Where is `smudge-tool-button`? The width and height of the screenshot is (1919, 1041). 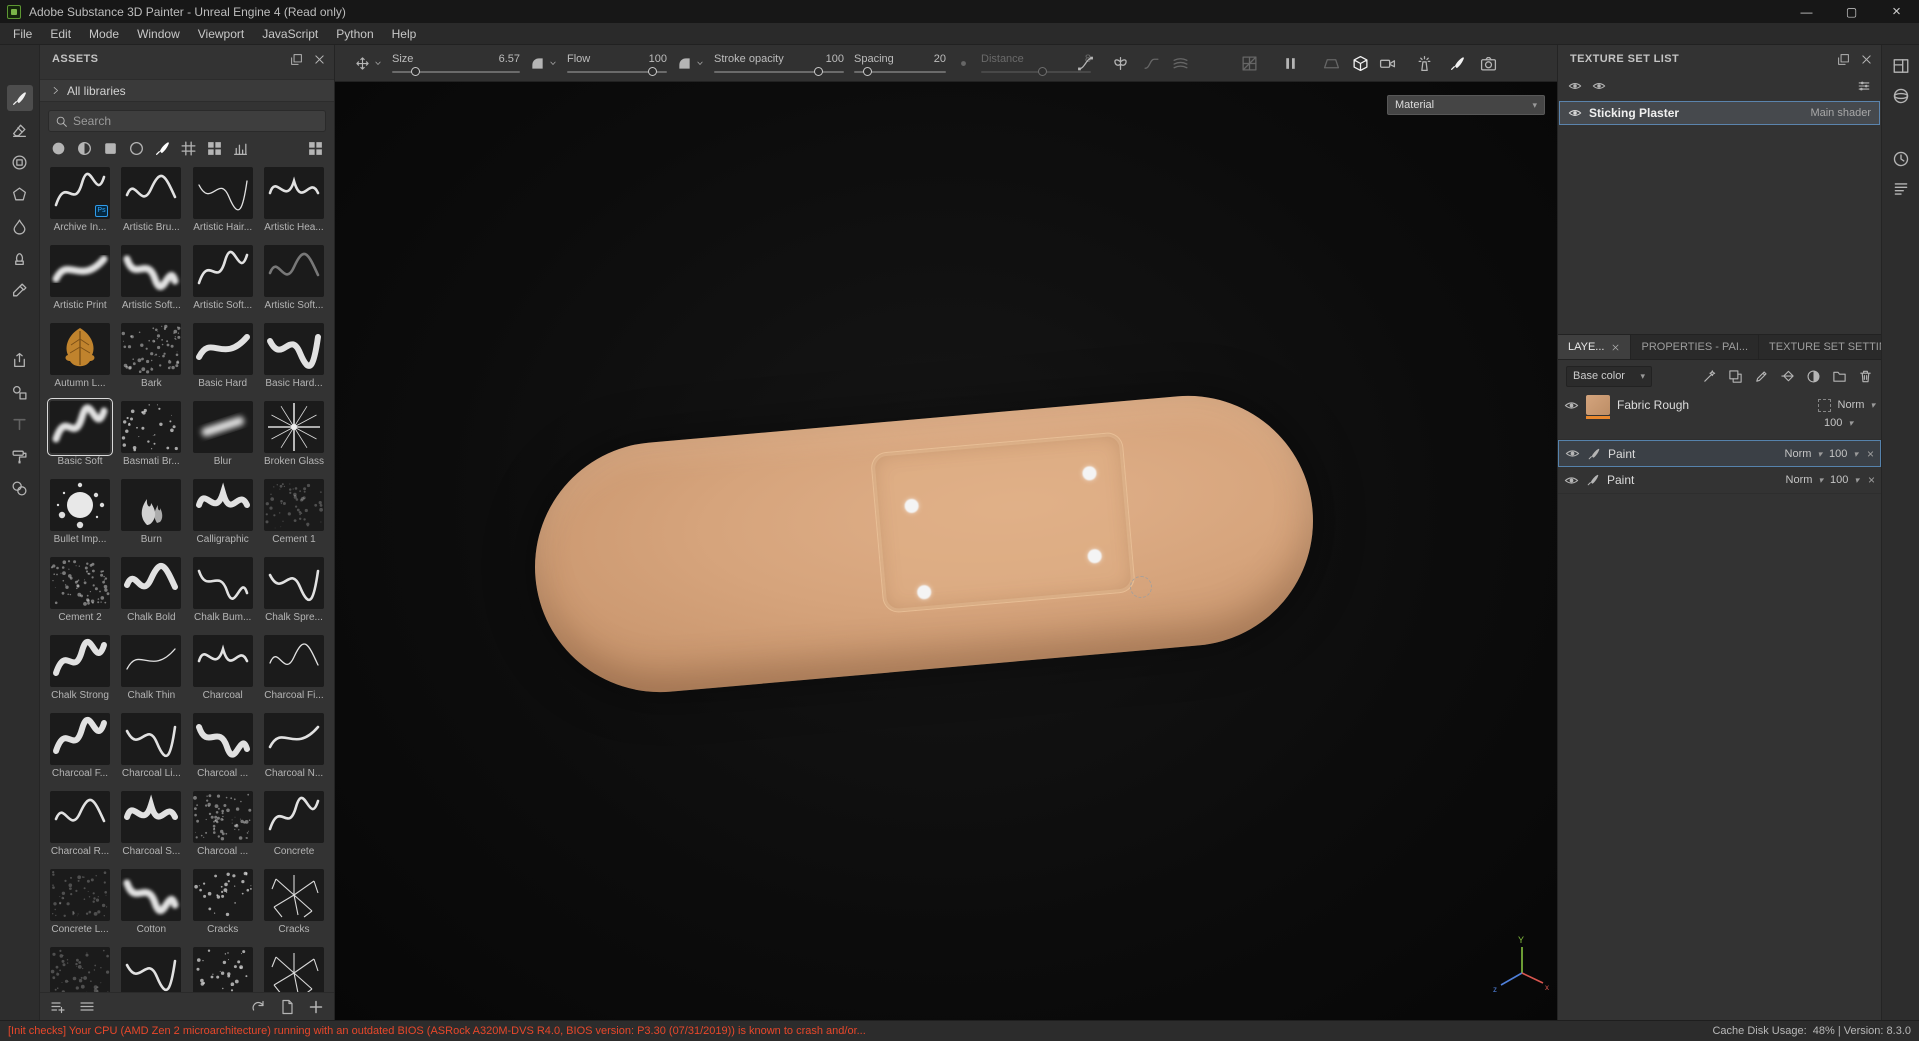
smudge-tool-button is located at coordinates (20, 226).